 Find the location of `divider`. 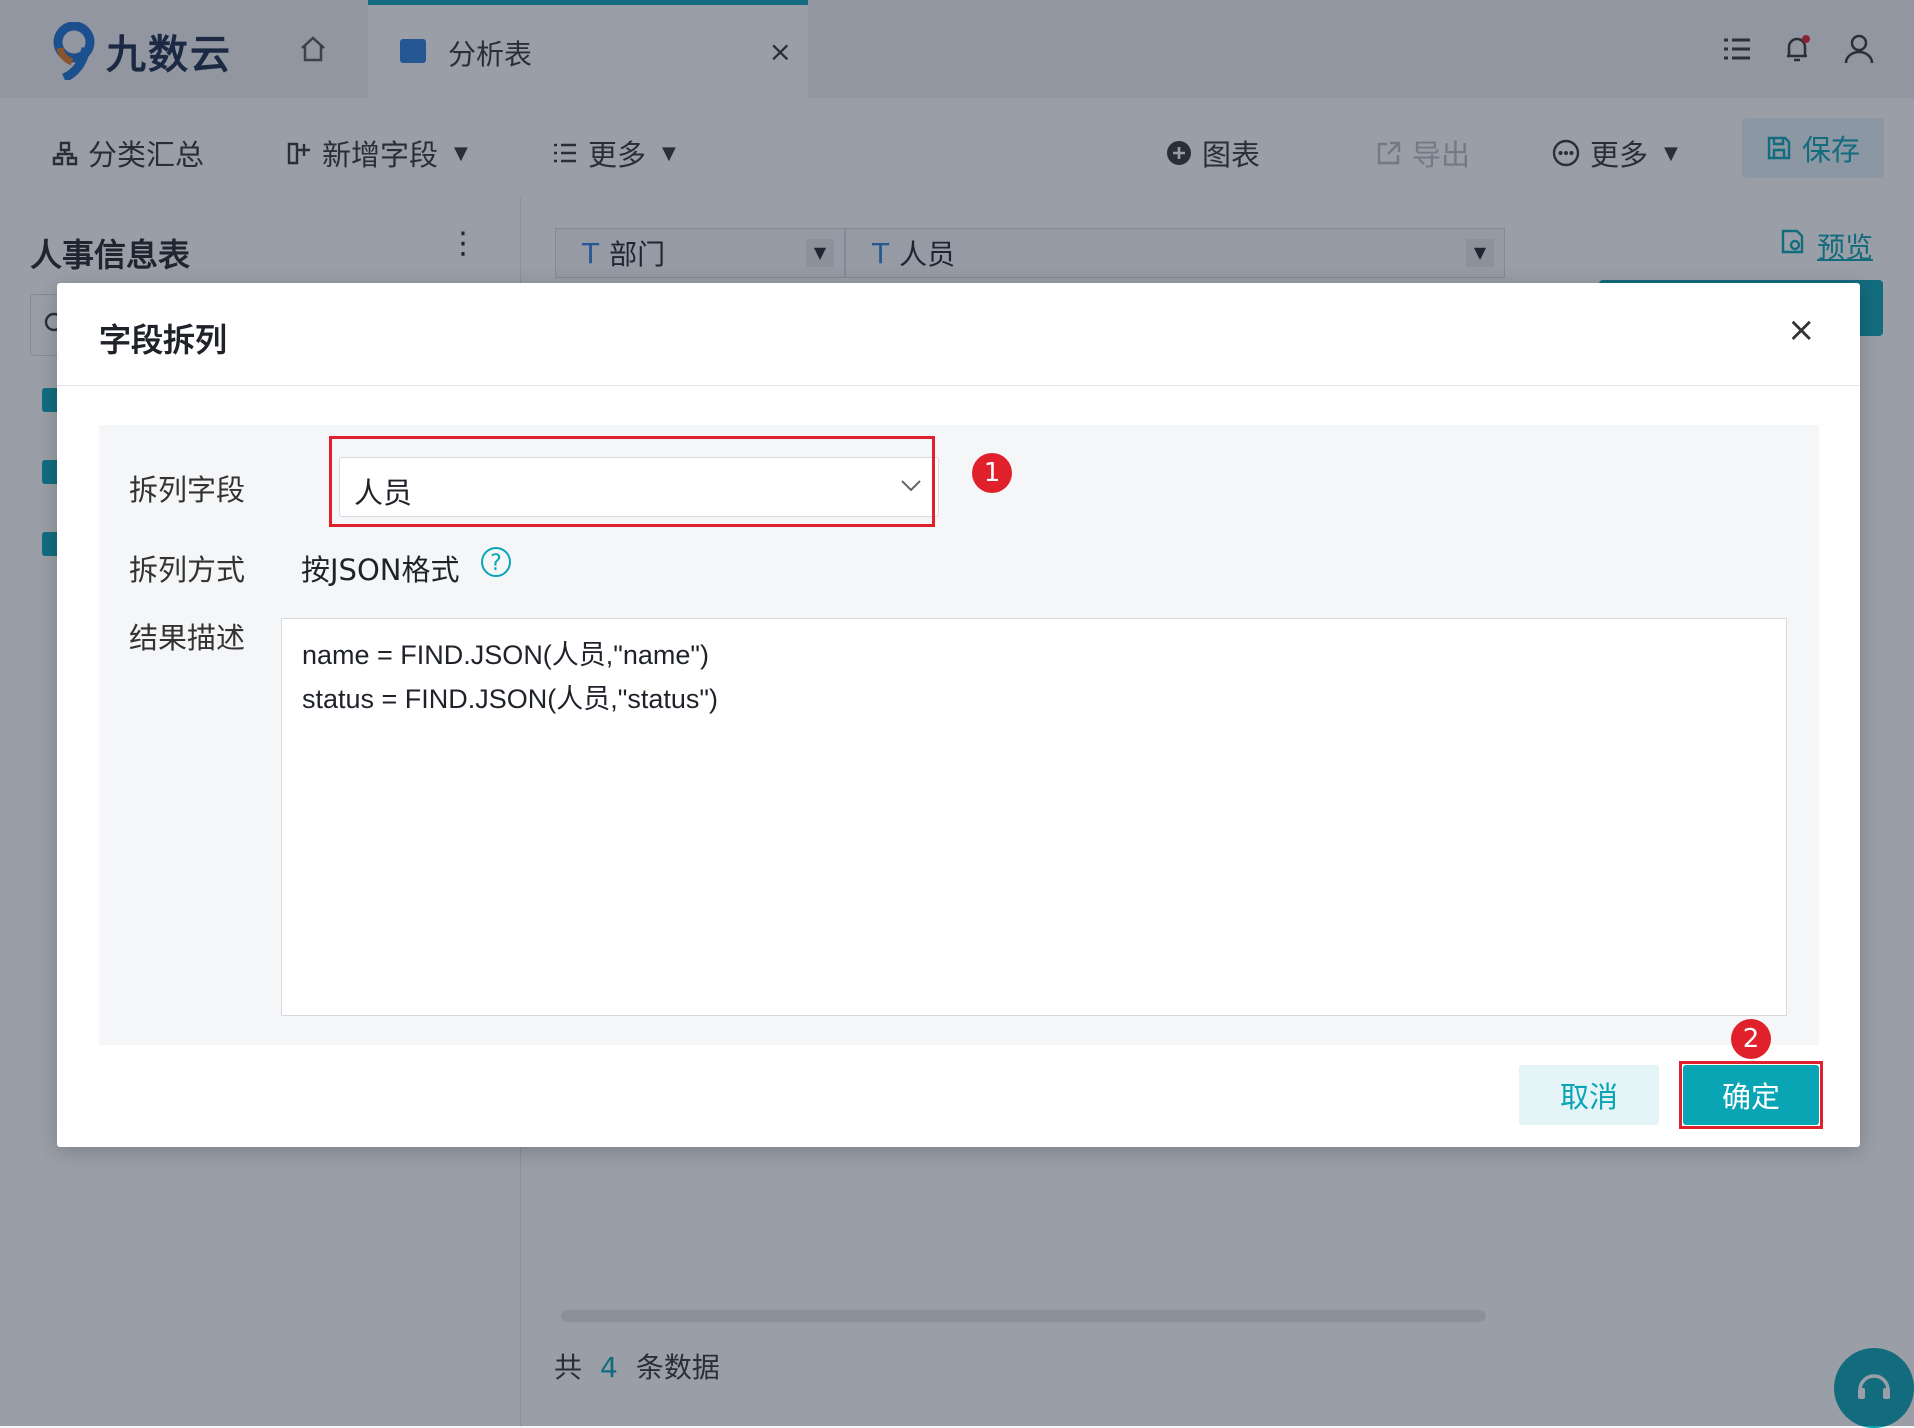

divider is located at coordinates (958, 385).